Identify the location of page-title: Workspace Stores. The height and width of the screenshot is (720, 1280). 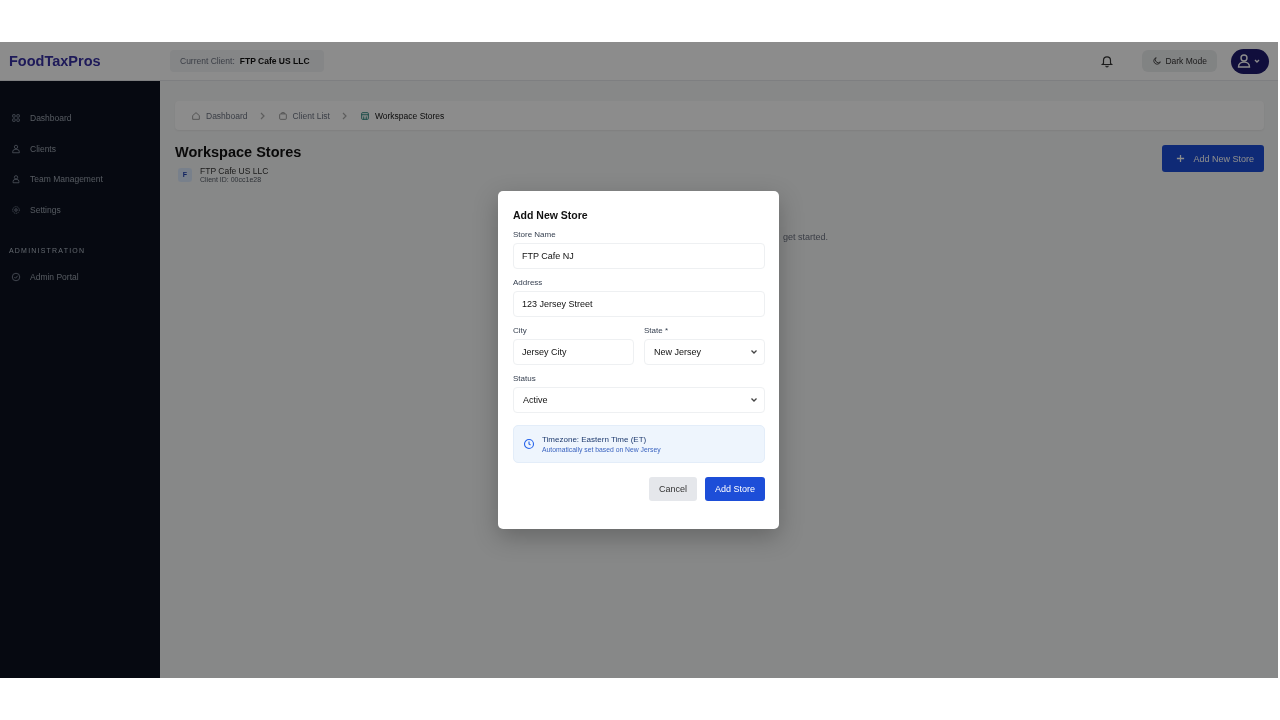
(238, 152).